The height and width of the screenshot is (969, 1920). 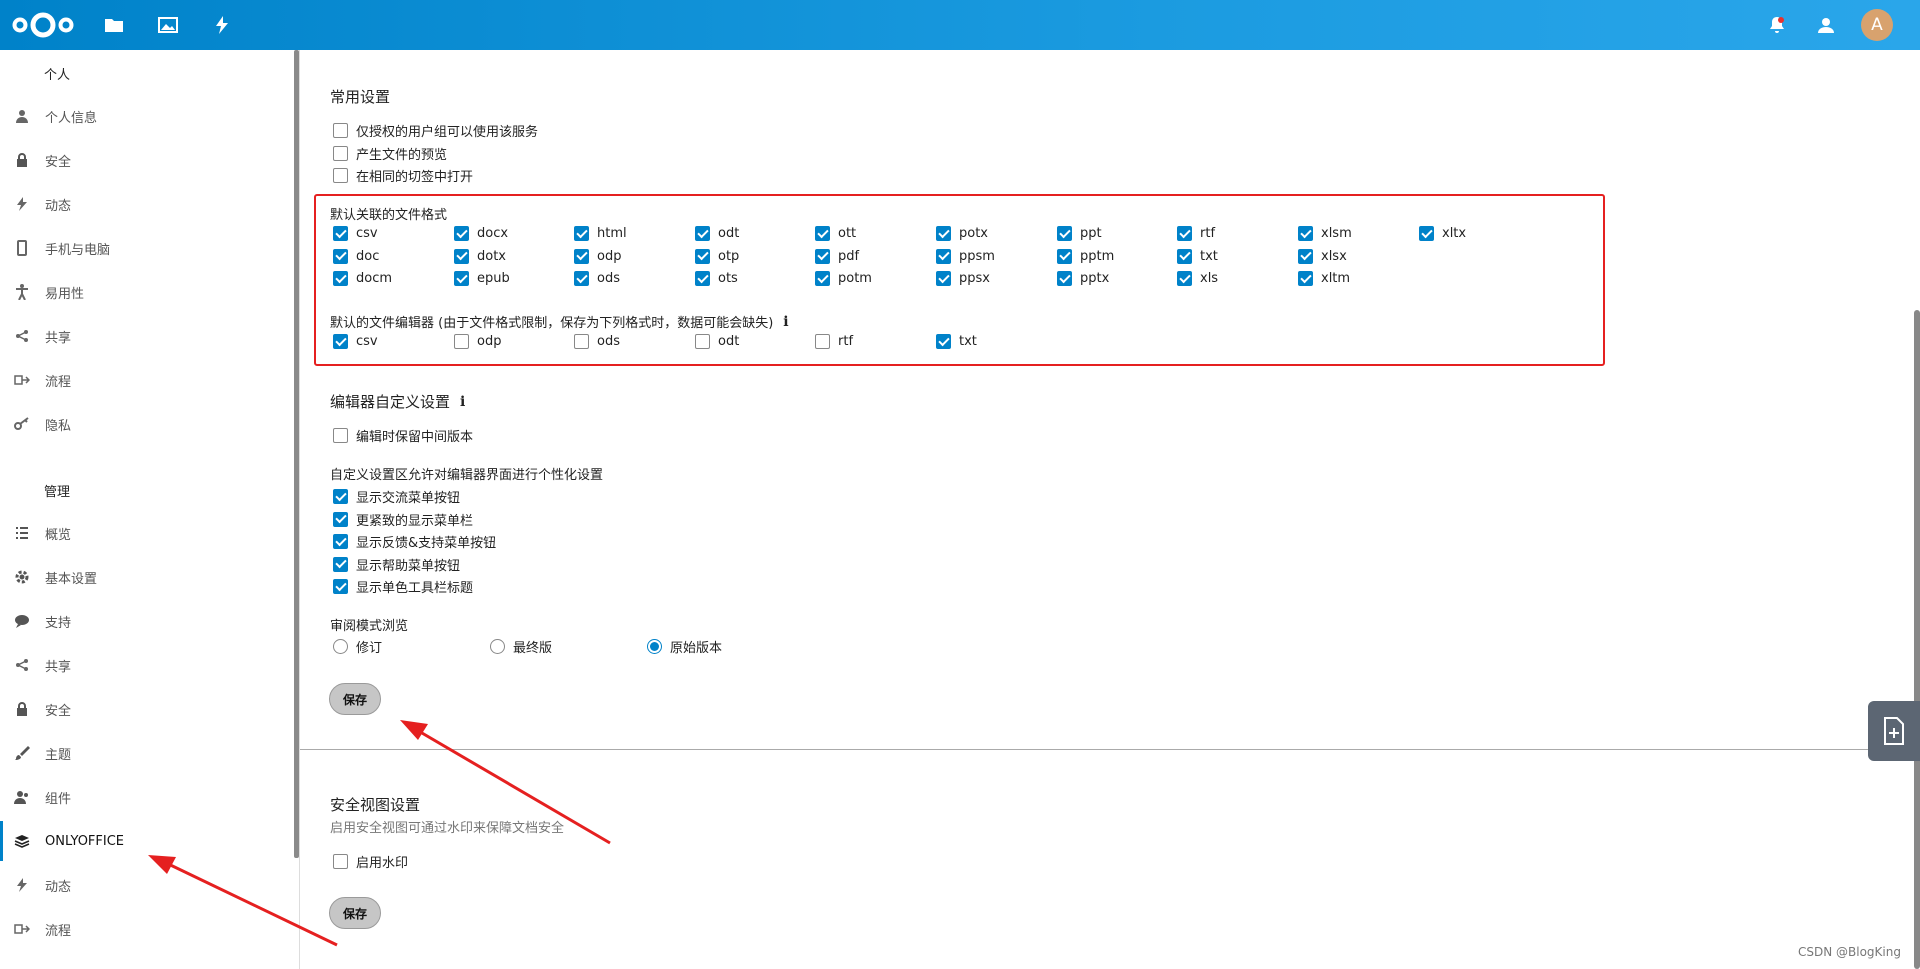 What do you see at coordinates (357, 646) in the screenshot?
I see `review-option: 修订` at bounding box center [357, 646].